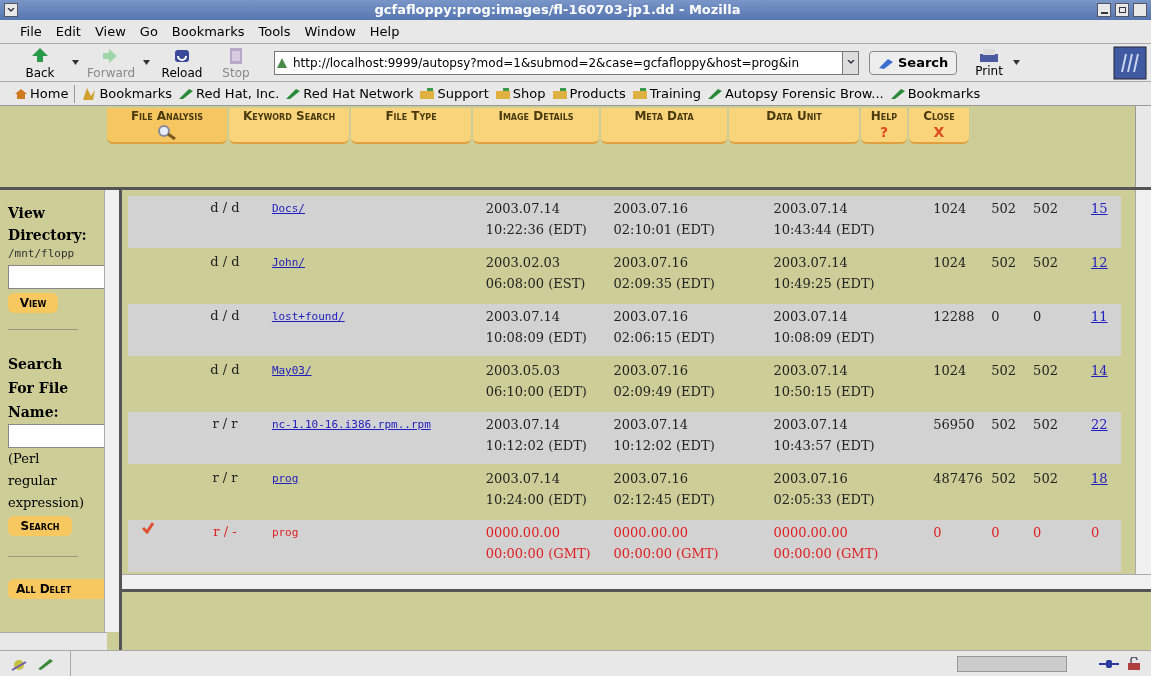 Image resolution: width=1151 pixels, height=676 pixels. I want to click on table-row: d / d Docs/ 2003.07.14 10:22:36 (EDT) 2003.07.16 02:10:01 (EDT) 2003.07.14 10:43:44 (EDT) 1024 502 502 15, so click(624, 222).